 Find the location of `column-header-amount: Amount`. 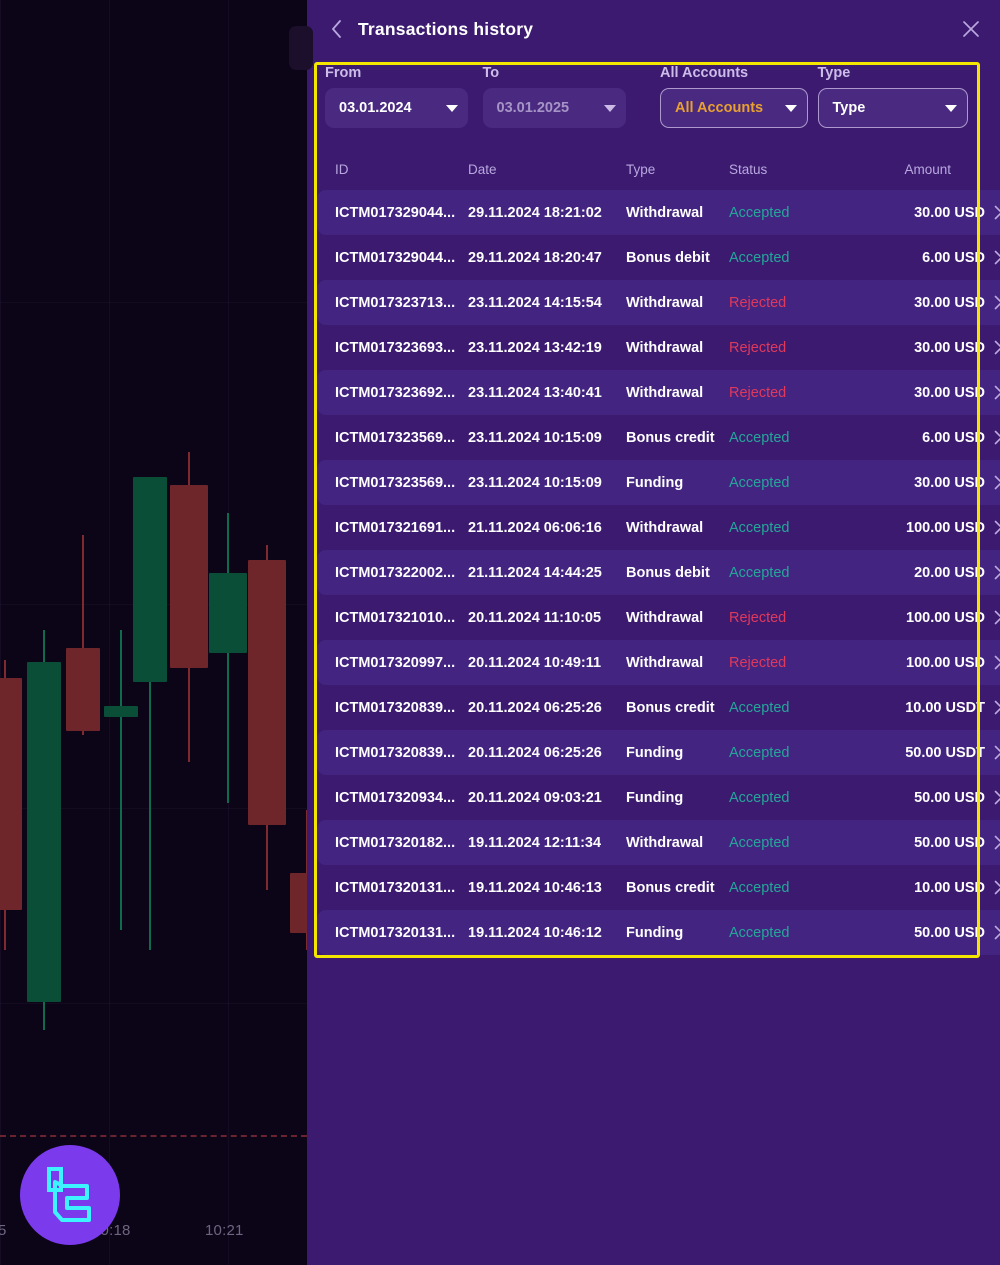

column-header-amount: Amount is located at coordinates (927, 169).